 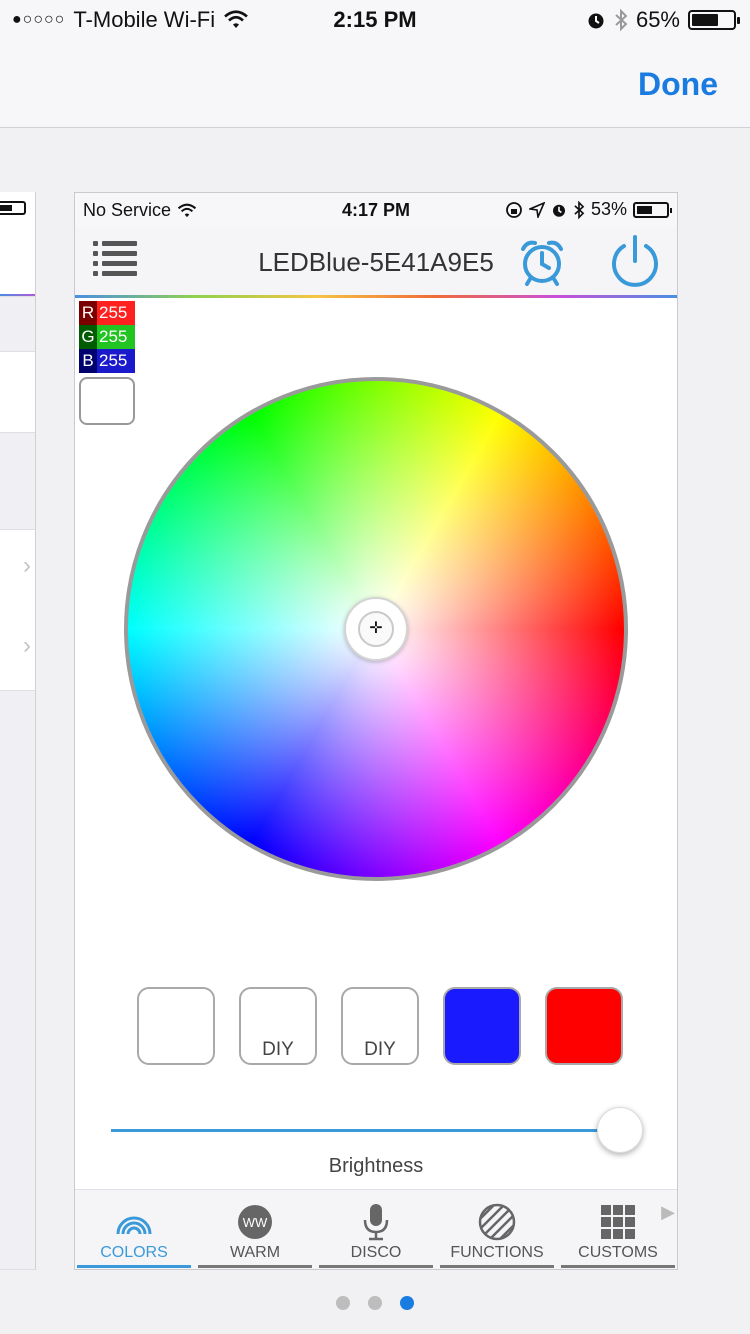 I want to click on crosshair-icon: ✛, so click(x=376, y=628).